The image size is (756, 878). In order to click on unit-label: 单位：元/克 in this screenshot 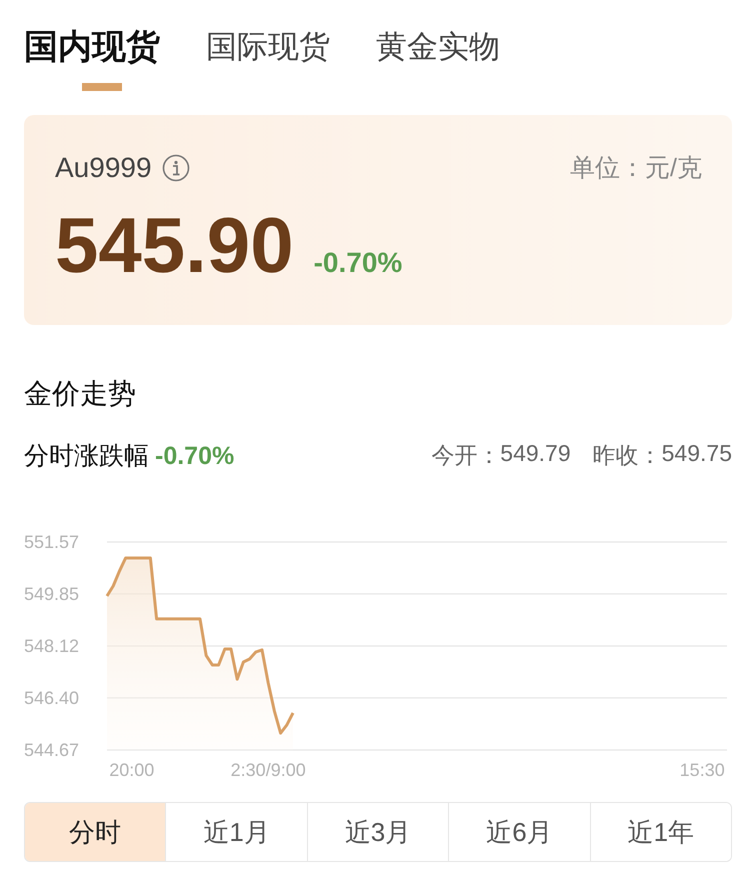, I will do `click(636, 168)`.